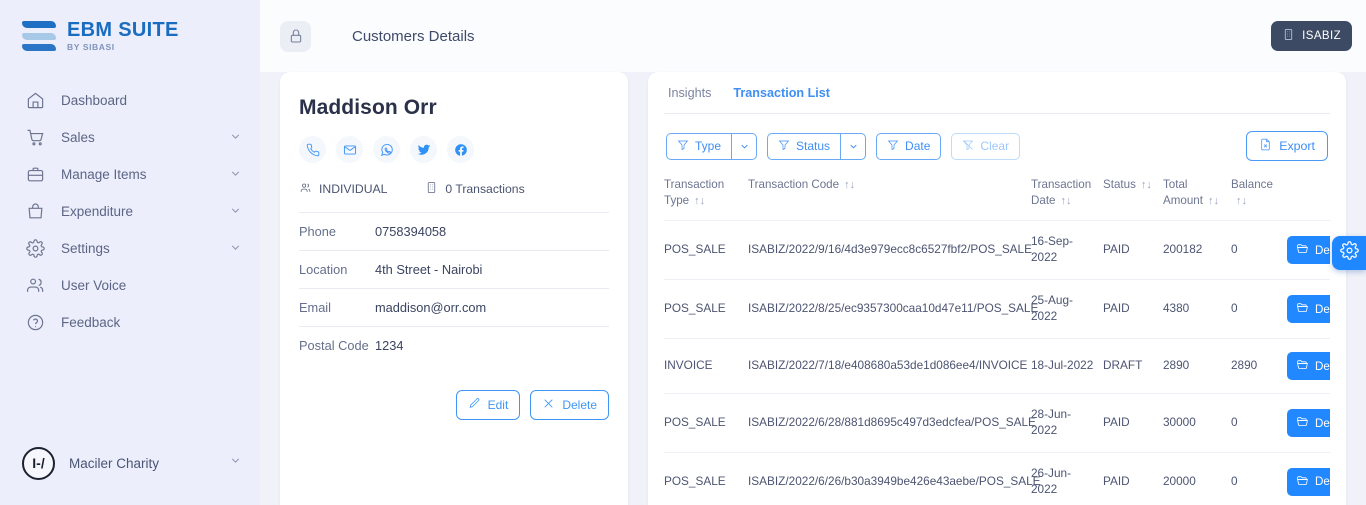 Image resolution: width=1366 pixels, height=505 pixels. I want to click on filter-clear-button: Clear, so click(986, 146).